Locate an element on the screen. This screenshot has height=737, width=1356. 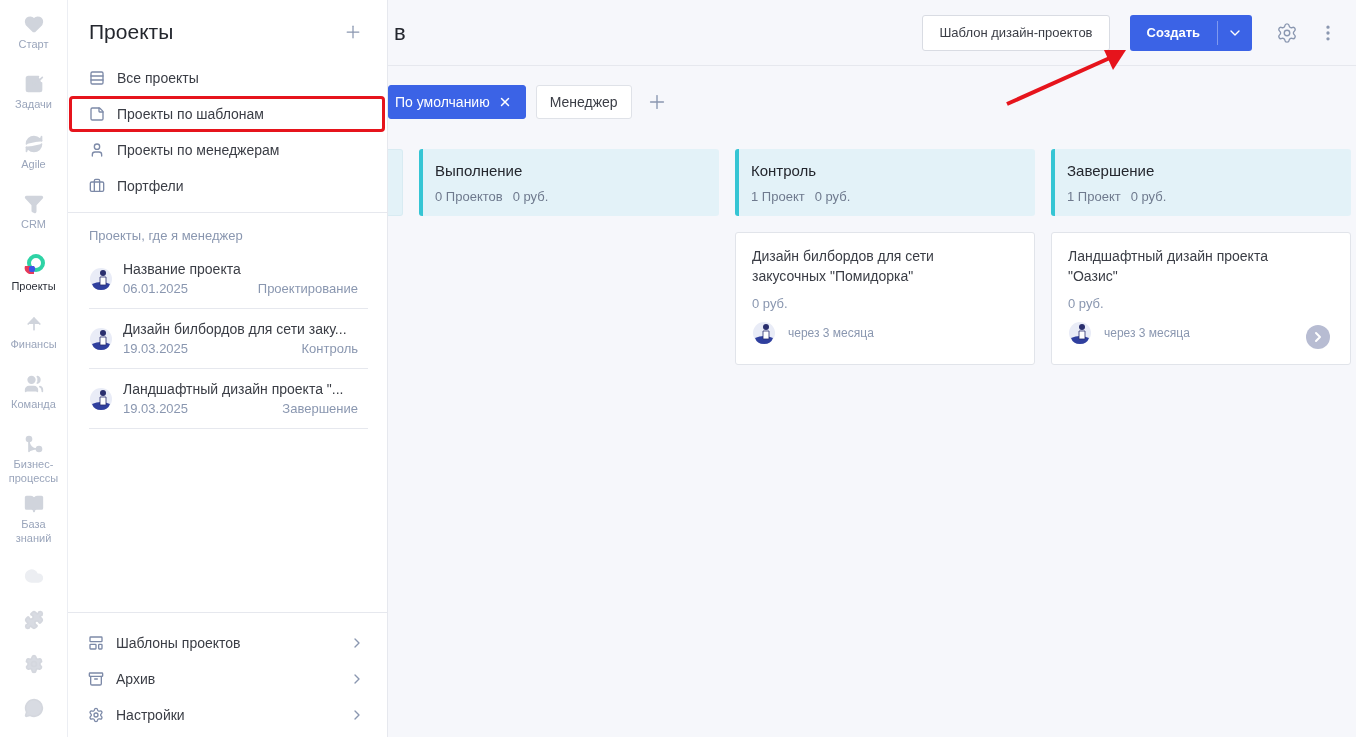
branch-icon is located at coordinates (33, 444).